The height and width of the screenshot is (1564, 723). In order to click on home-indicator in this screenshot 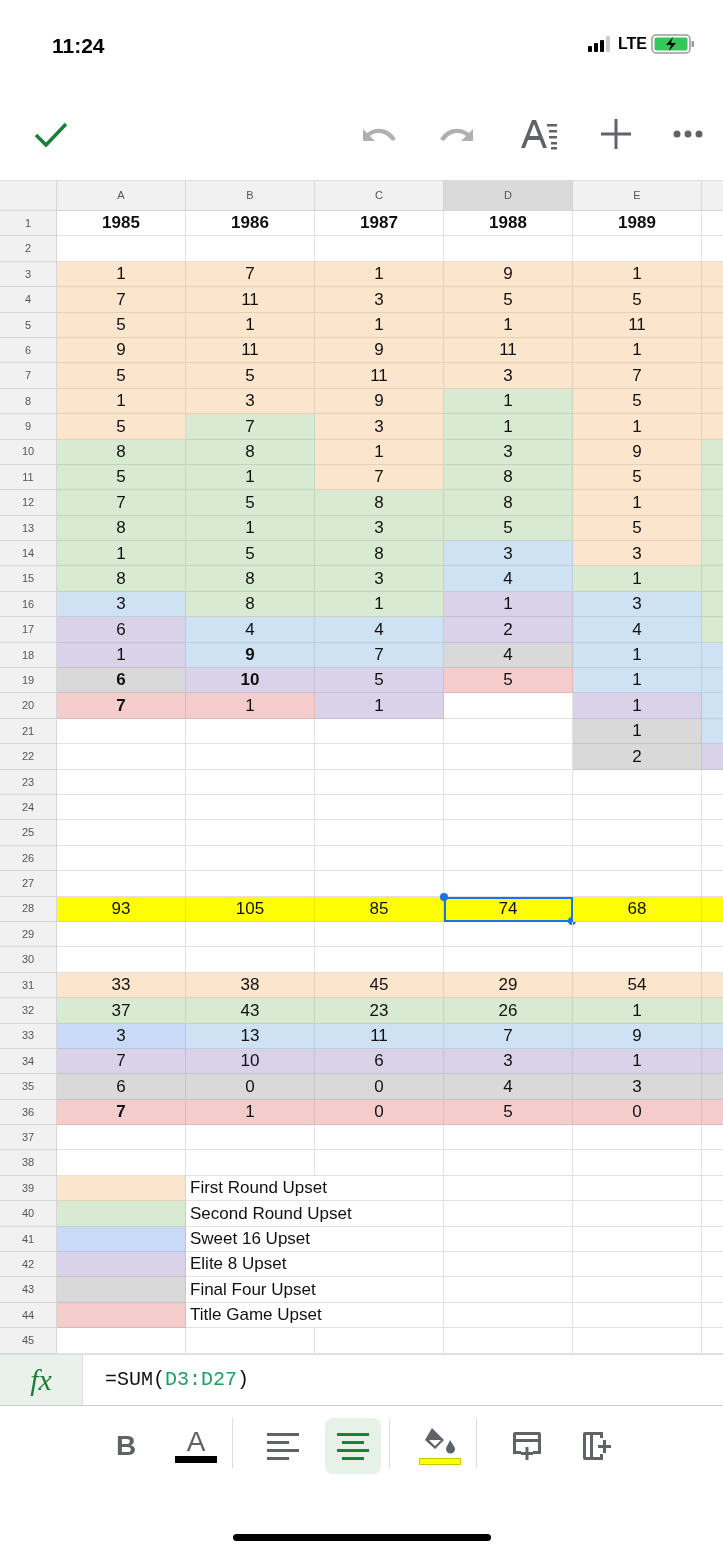, I will do `click(361, 1537)`.